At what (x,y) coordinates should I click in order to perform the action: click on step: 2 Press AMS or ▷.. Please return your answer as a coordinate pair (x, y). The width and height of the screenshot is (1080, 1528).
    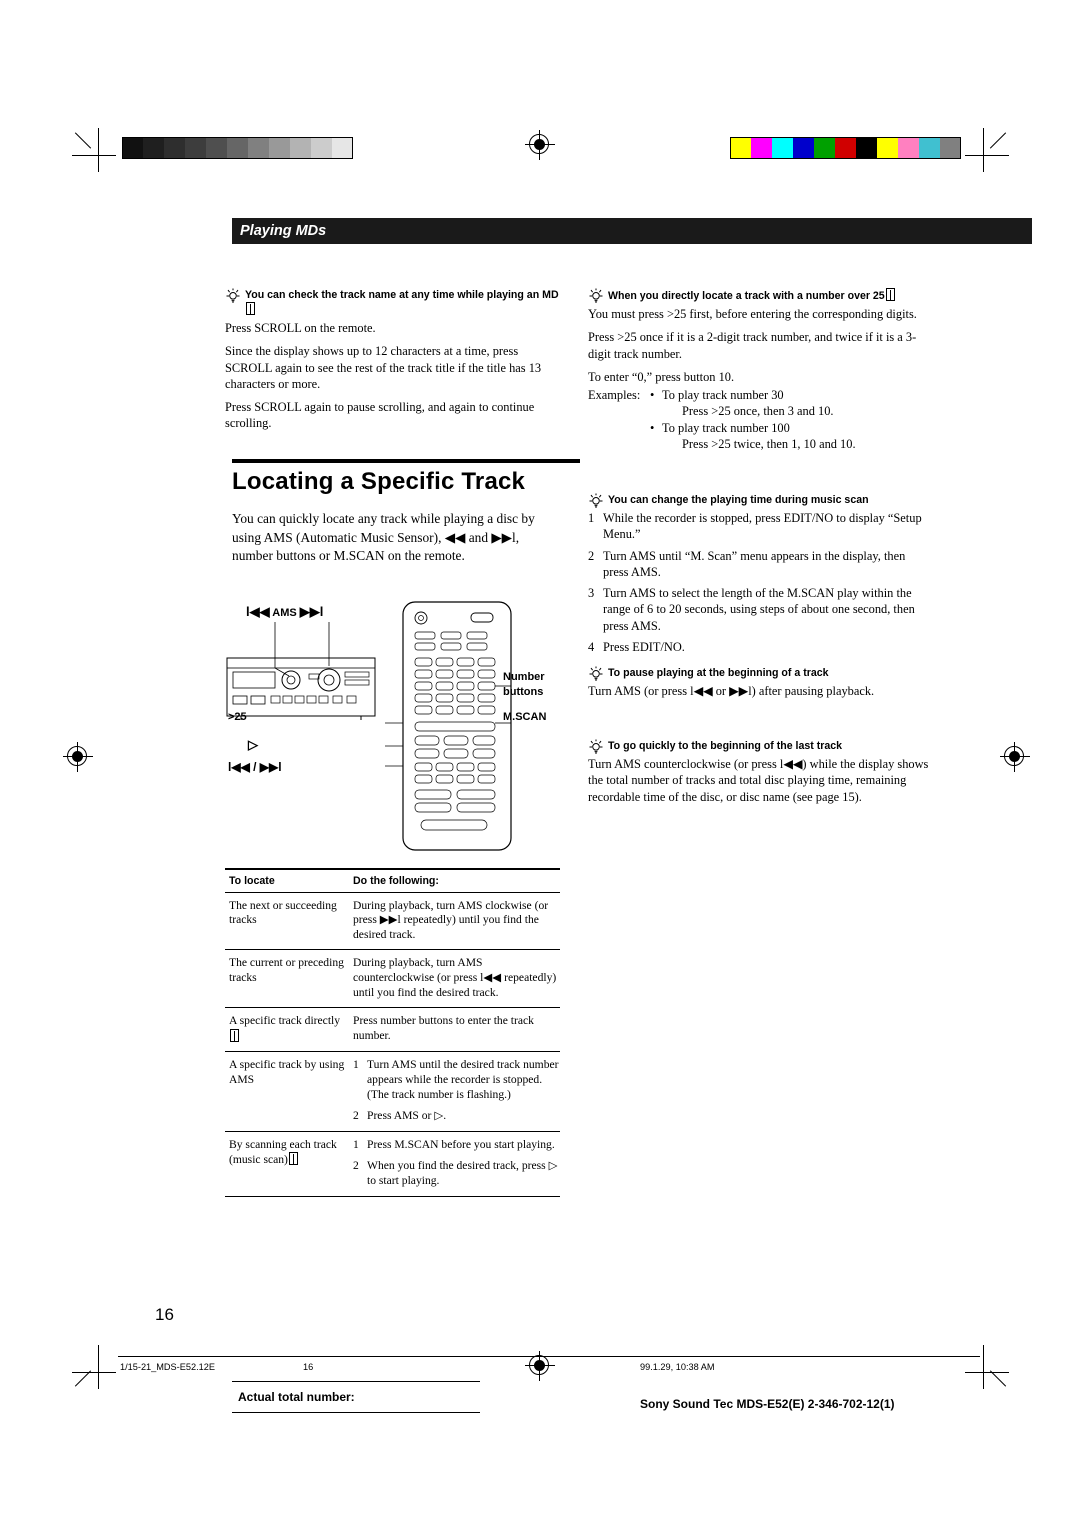
    Looking at the image, I should click on (400, 1116).